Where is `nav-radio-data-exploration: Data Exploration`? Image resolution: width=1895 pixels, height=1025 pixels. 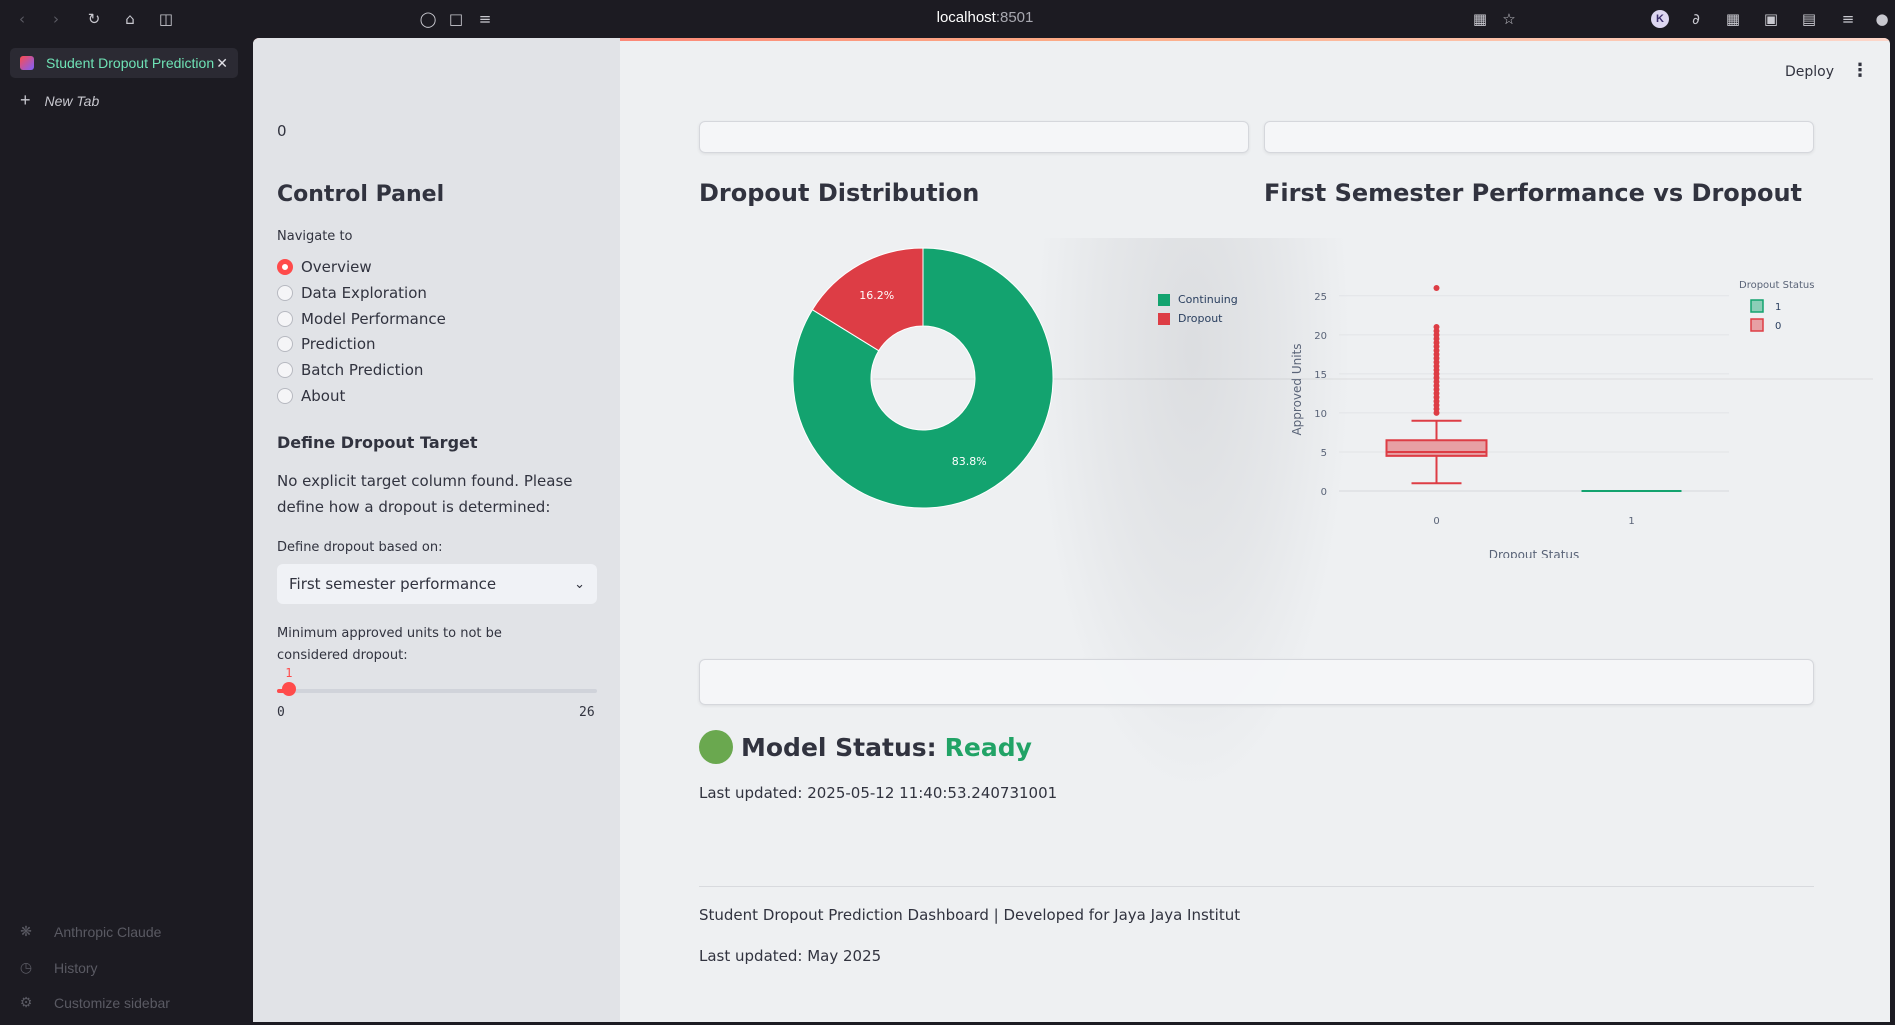
nav-radio-data-exploration: Data Exploration is located at coordinates (352, 293).